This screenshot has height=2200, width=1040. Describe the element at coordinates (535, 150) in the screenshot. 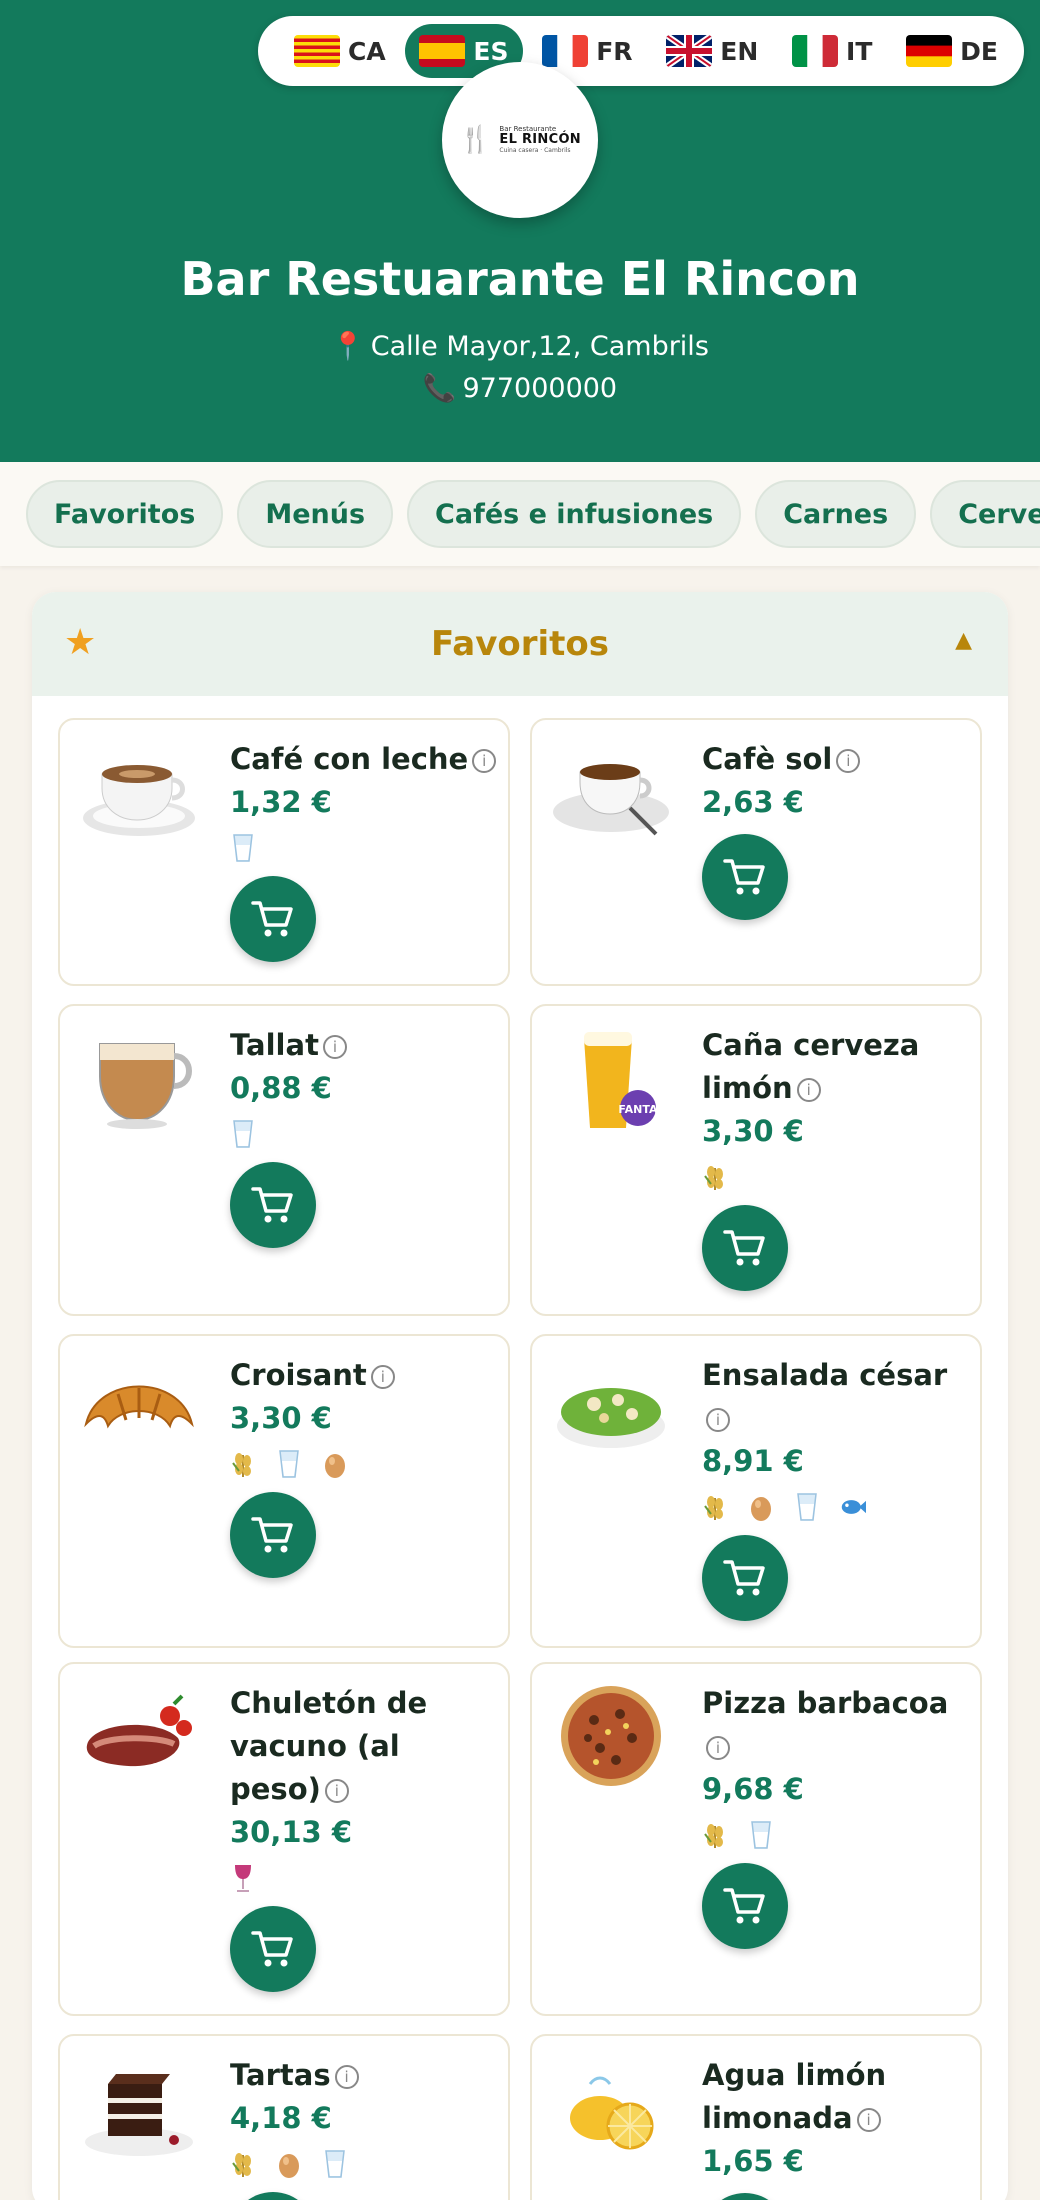

I see `logo-sub-text: Cuina casera · Cambrils` at that location.